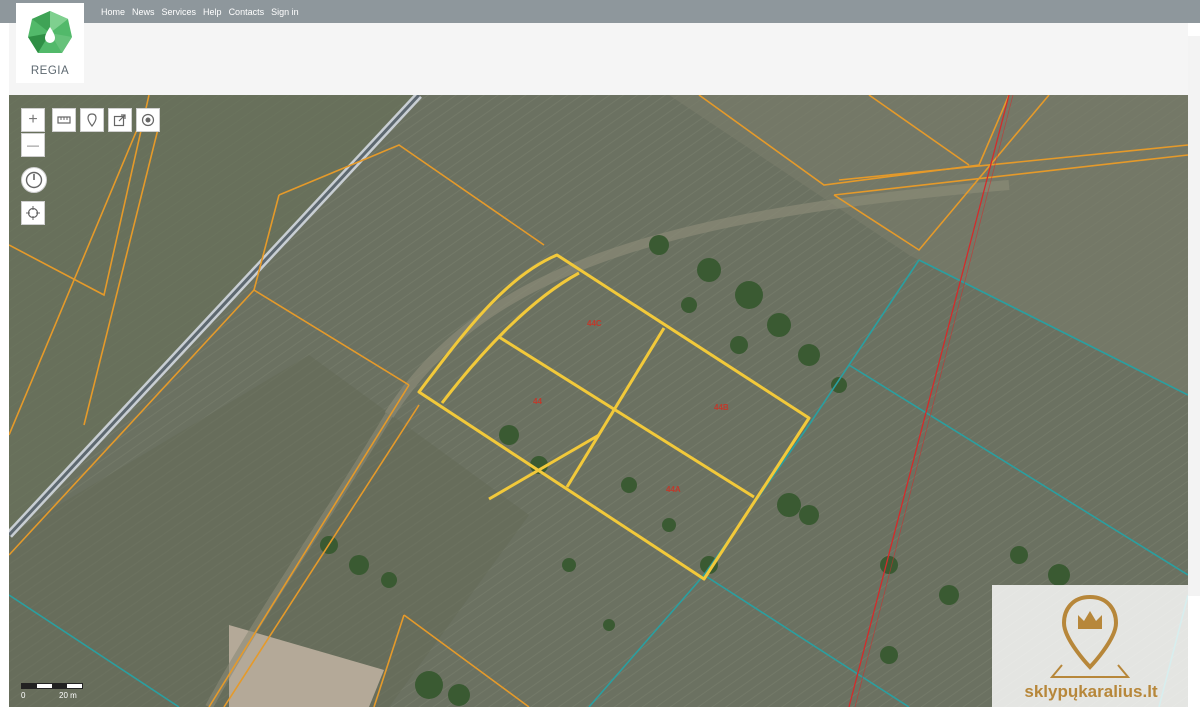 This screenshot has width=1200, height=716. I want to click on target-icon, so click(148, 120).